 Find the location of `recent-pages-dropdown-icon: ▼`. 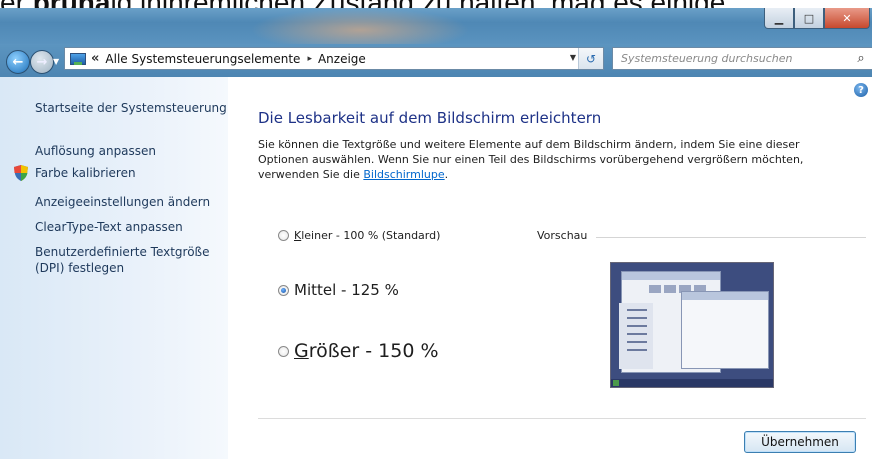

recent-pages-dropdown-icon: ▼ is located at coordinates (56, 61).